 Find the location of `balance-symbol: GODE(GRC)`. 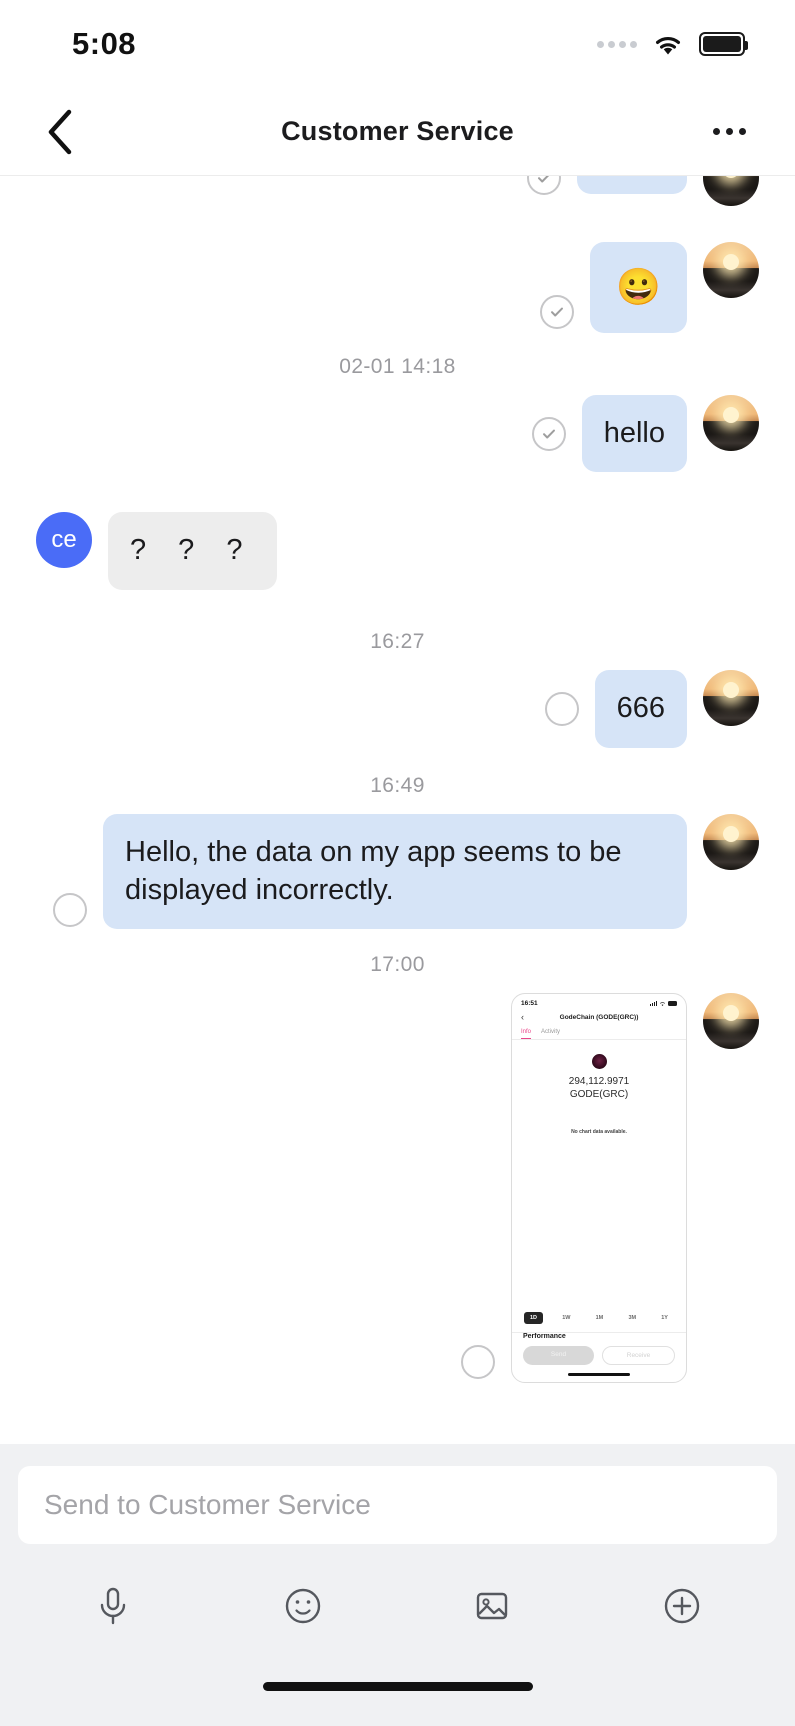

balance-symbol: GODE(GRC) is located at coordinates (599, 1094).